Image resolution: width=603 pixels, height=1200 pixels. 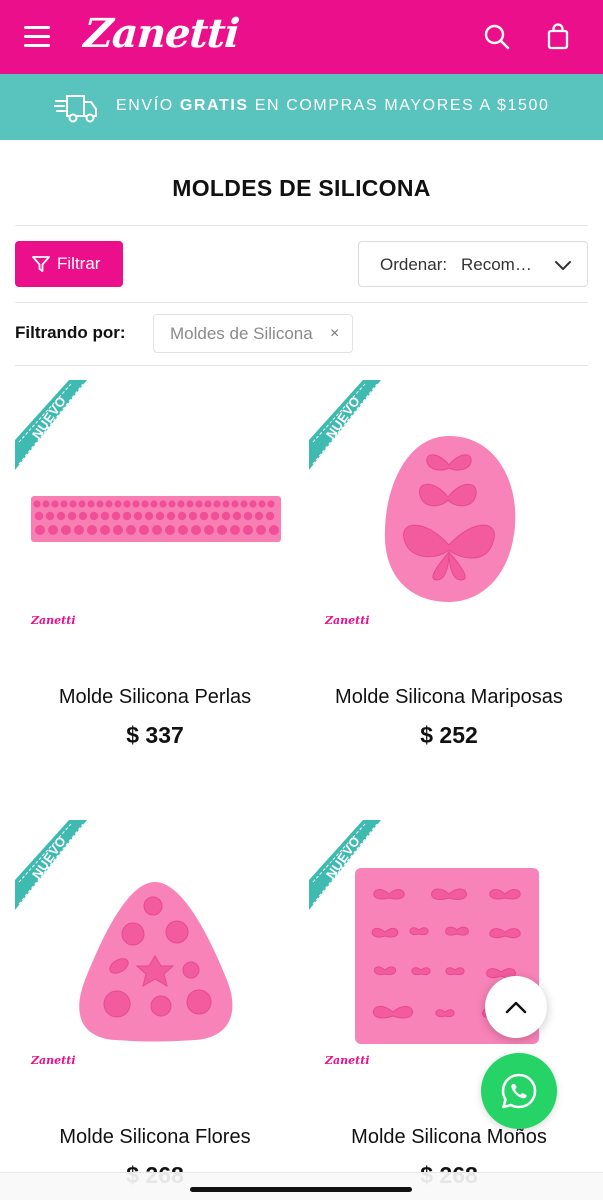 What do you see at coordinates (301, 37) in the screenshot?
I see `top-header: Zanetti` at bounding box center [301, 37].